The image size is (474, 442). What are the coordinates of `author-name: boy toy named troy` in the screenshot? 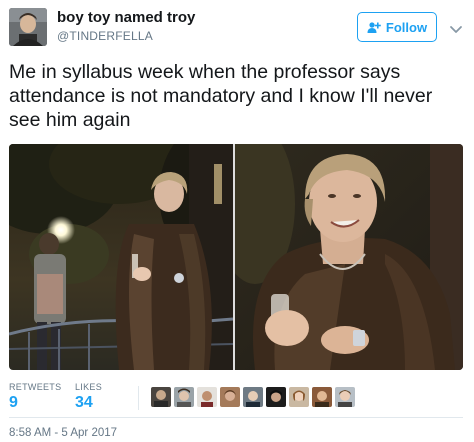 It's located at (126, 17).